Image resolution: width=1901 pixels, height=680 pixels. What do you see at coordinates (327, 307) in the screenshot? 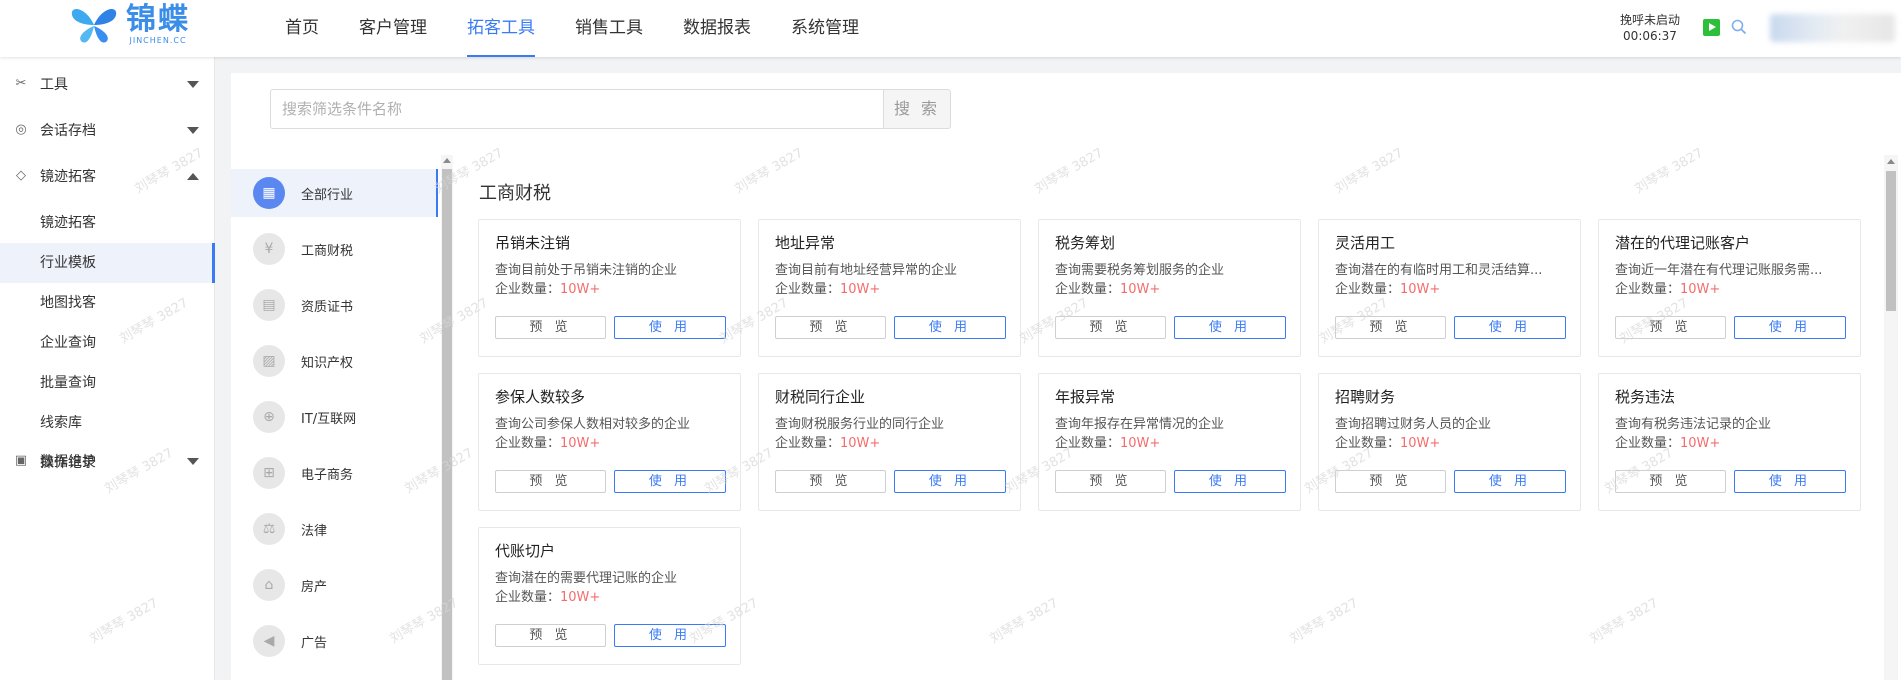
I see `category-label: 资质证书` at bounding box center [327, 307].